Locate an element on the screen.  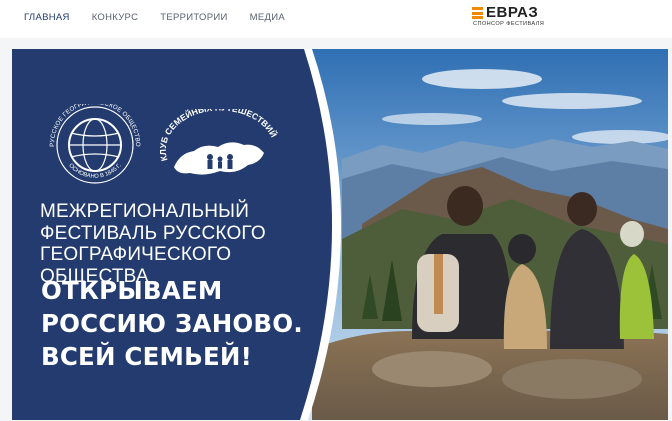
nav-item-contest: КОНКУРС is located at coordinates (115, 17).